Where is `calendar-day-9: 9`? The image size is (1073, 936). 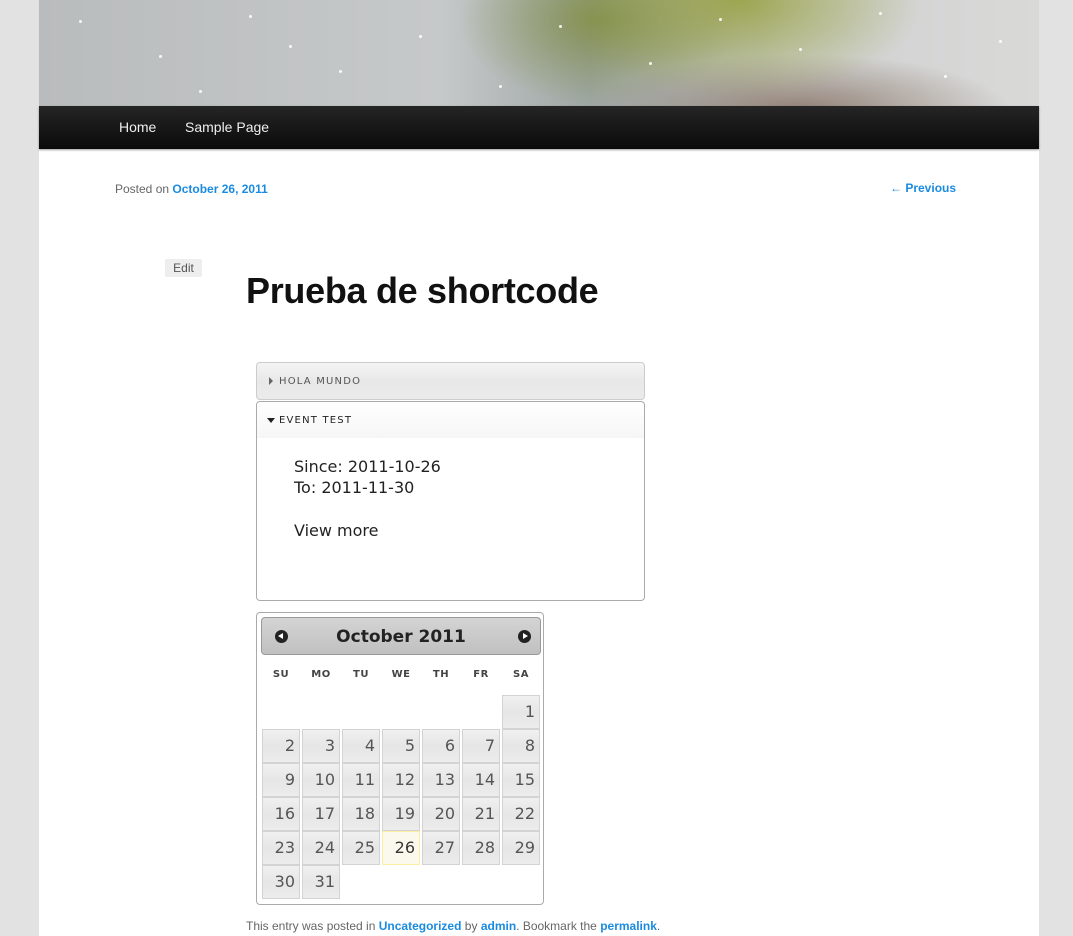 calendar-day-9: 9 is located at coordinates (281, 780).